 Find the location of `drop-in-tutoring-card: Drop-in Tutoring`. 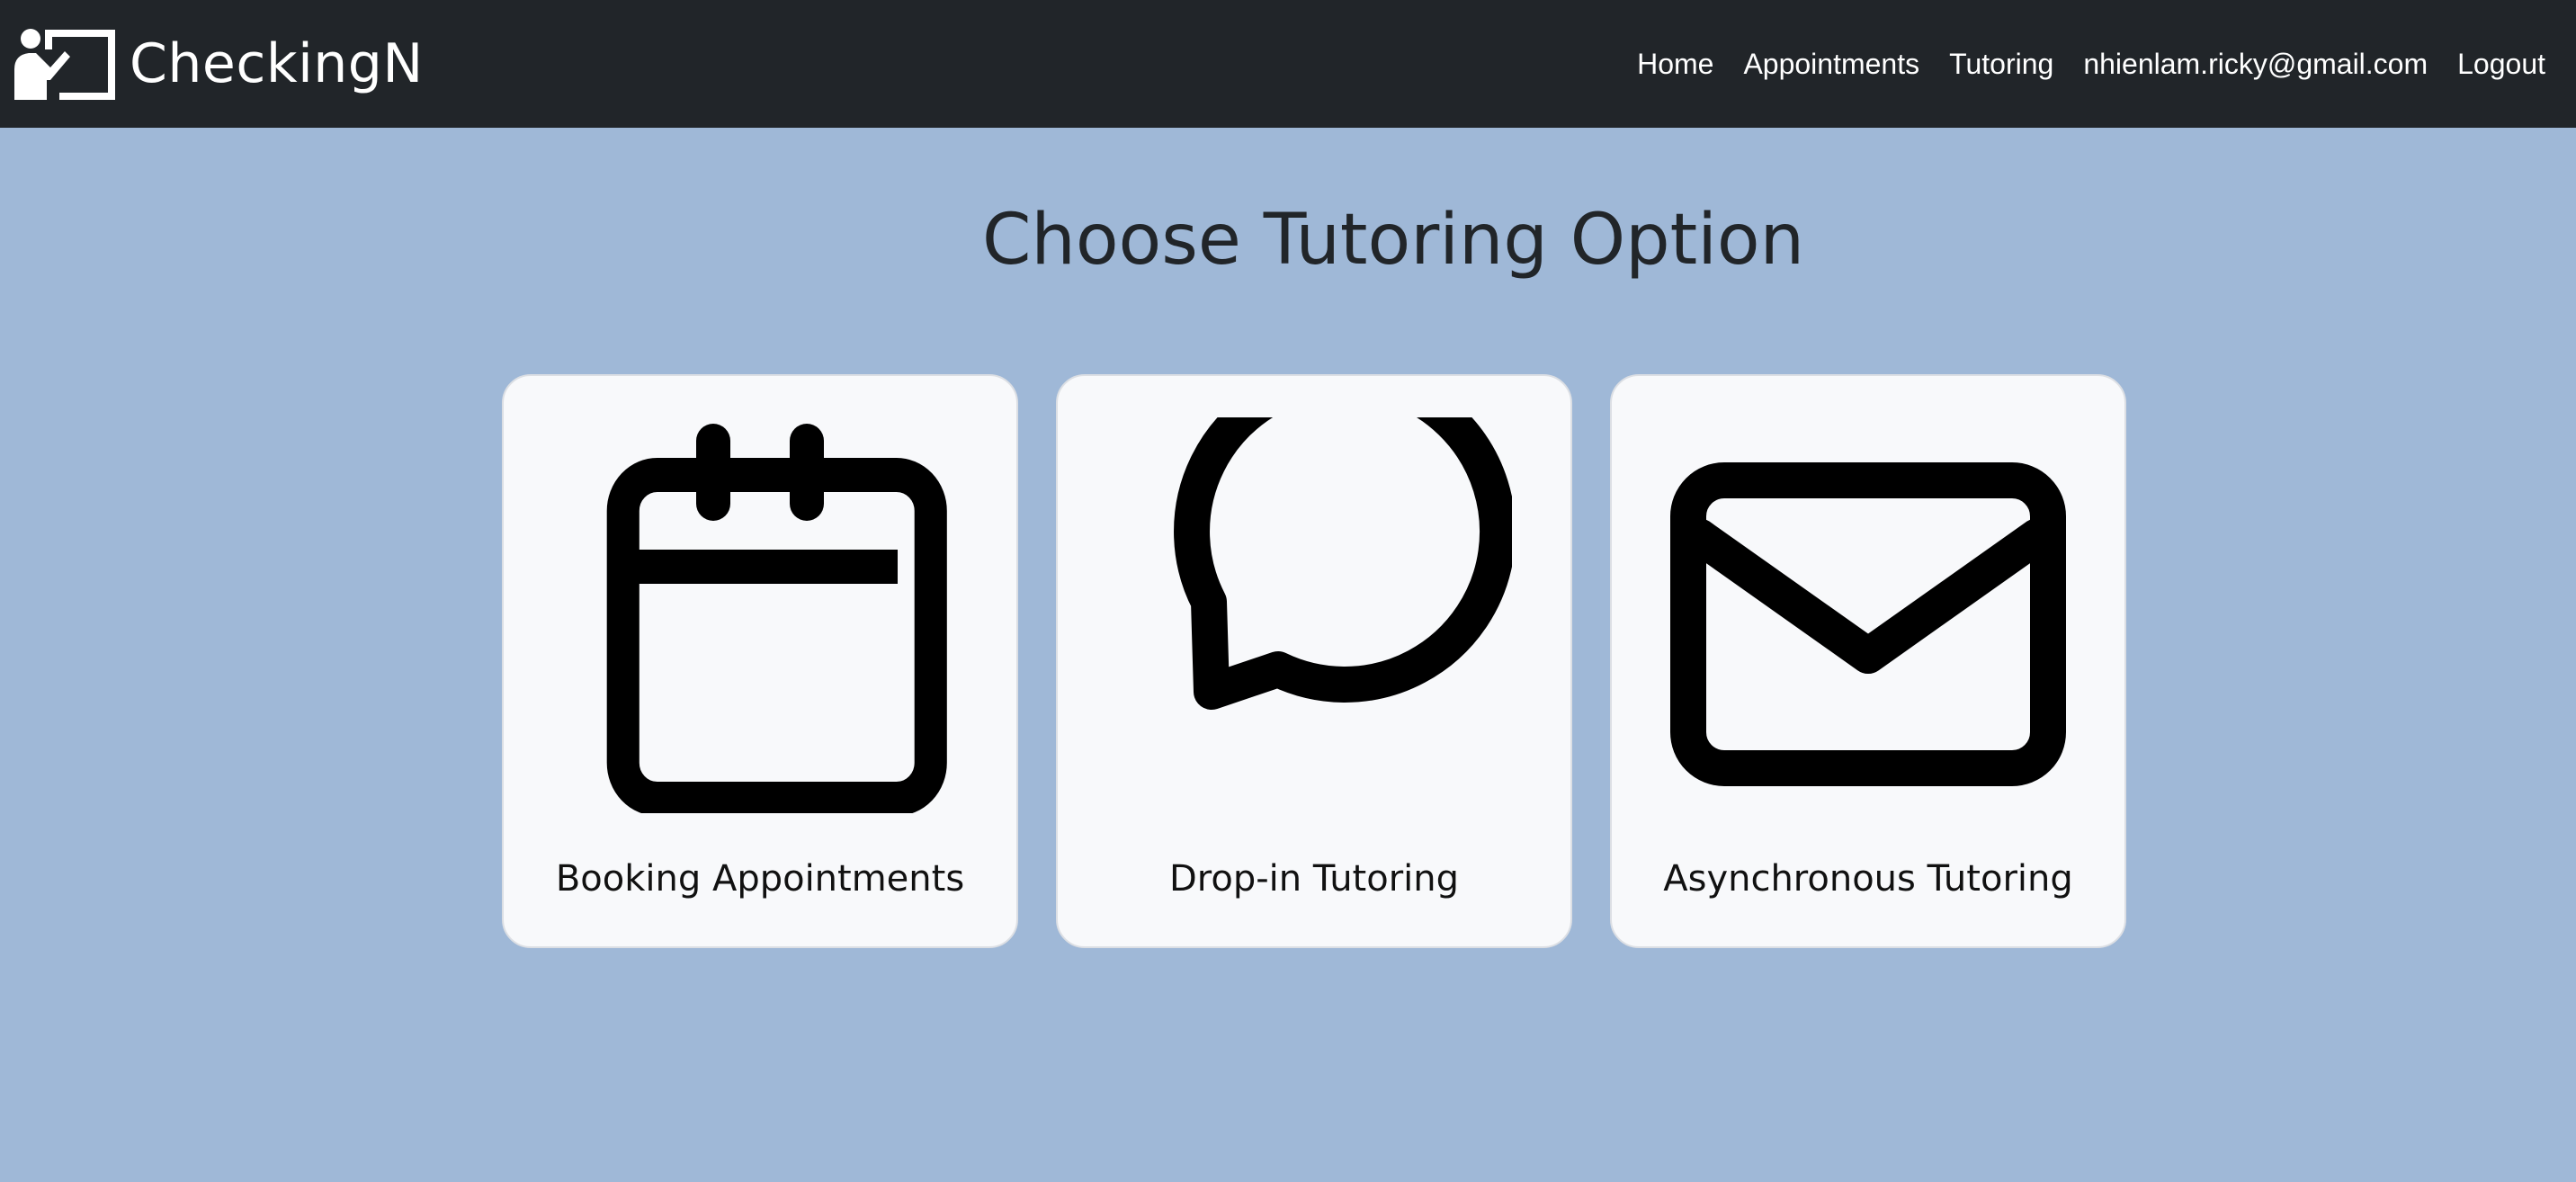

drop-in-tutoring-card: Drop-in Tutoring is located at coordinates (1314, 661).